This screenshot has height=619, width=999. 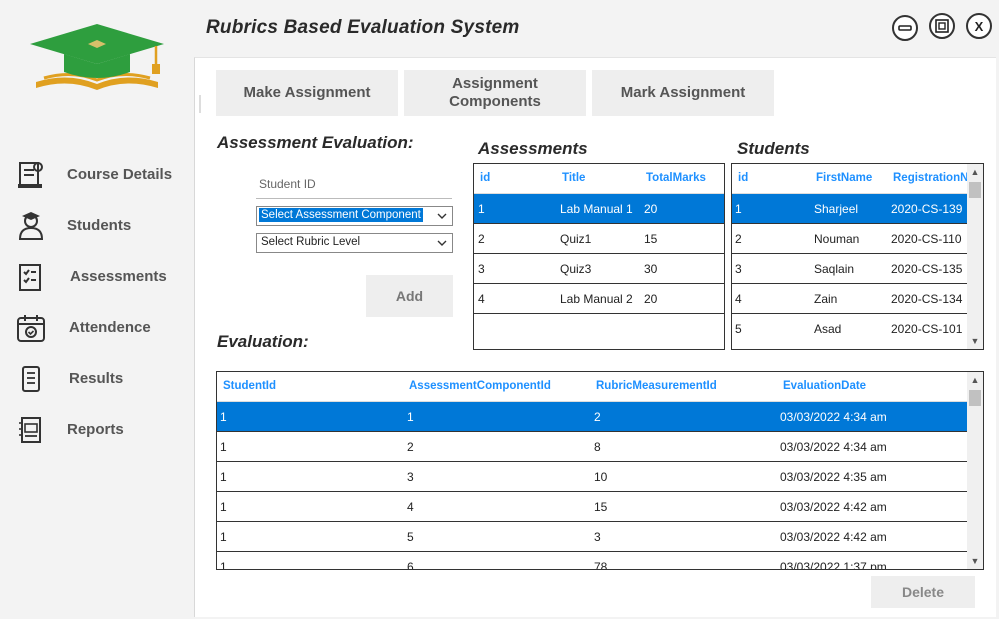 What do you see at coordinates (533, 148) in the screenshot?
I see `assessments-title: Assessments` at bounding box center [533, 148].